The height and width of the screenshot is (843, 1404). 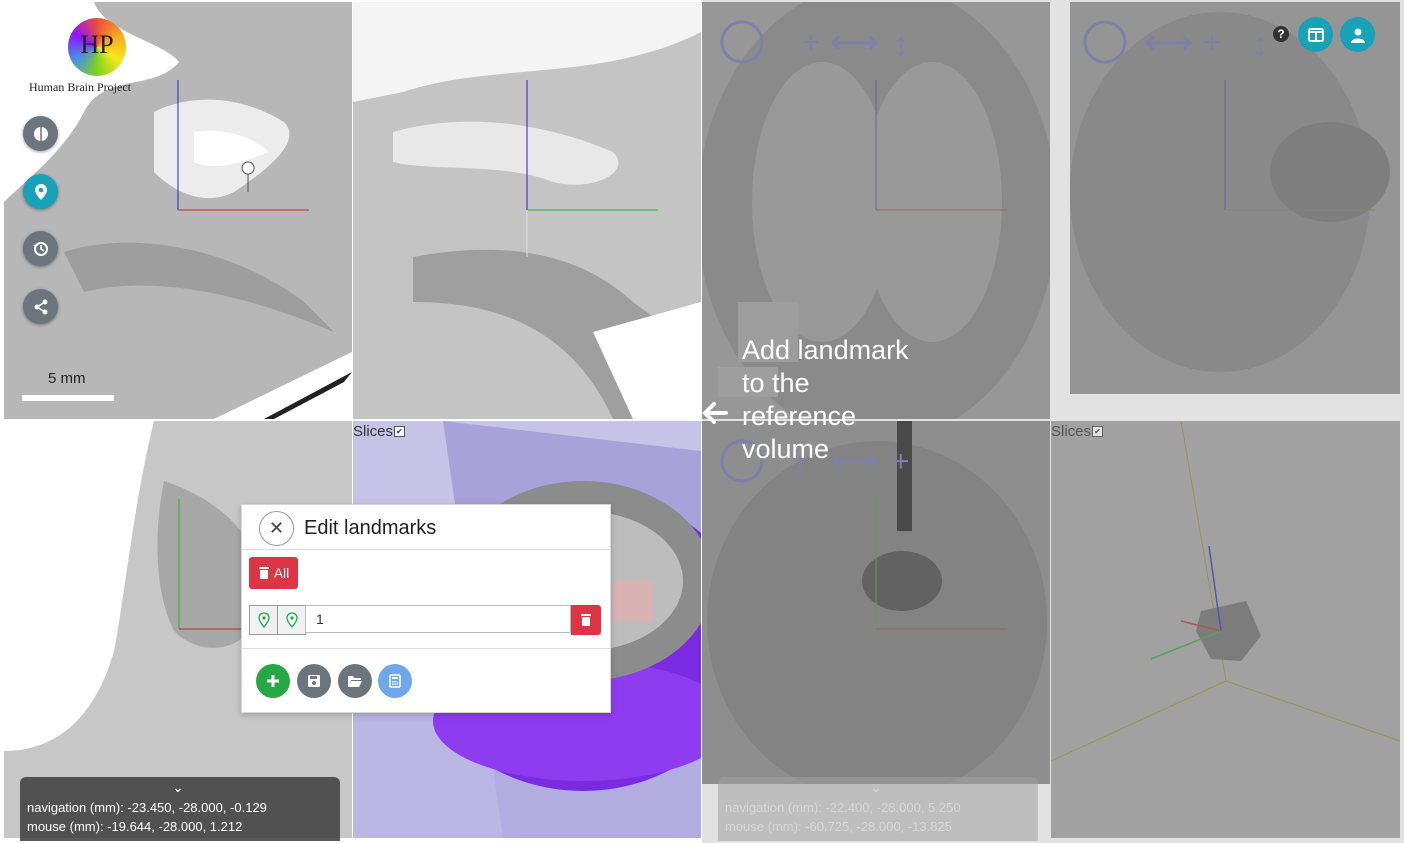 What do you see at coordinates (281, 573) in the screenshot?
I see `delete-all-label: All` at bounding box center [281, 573].